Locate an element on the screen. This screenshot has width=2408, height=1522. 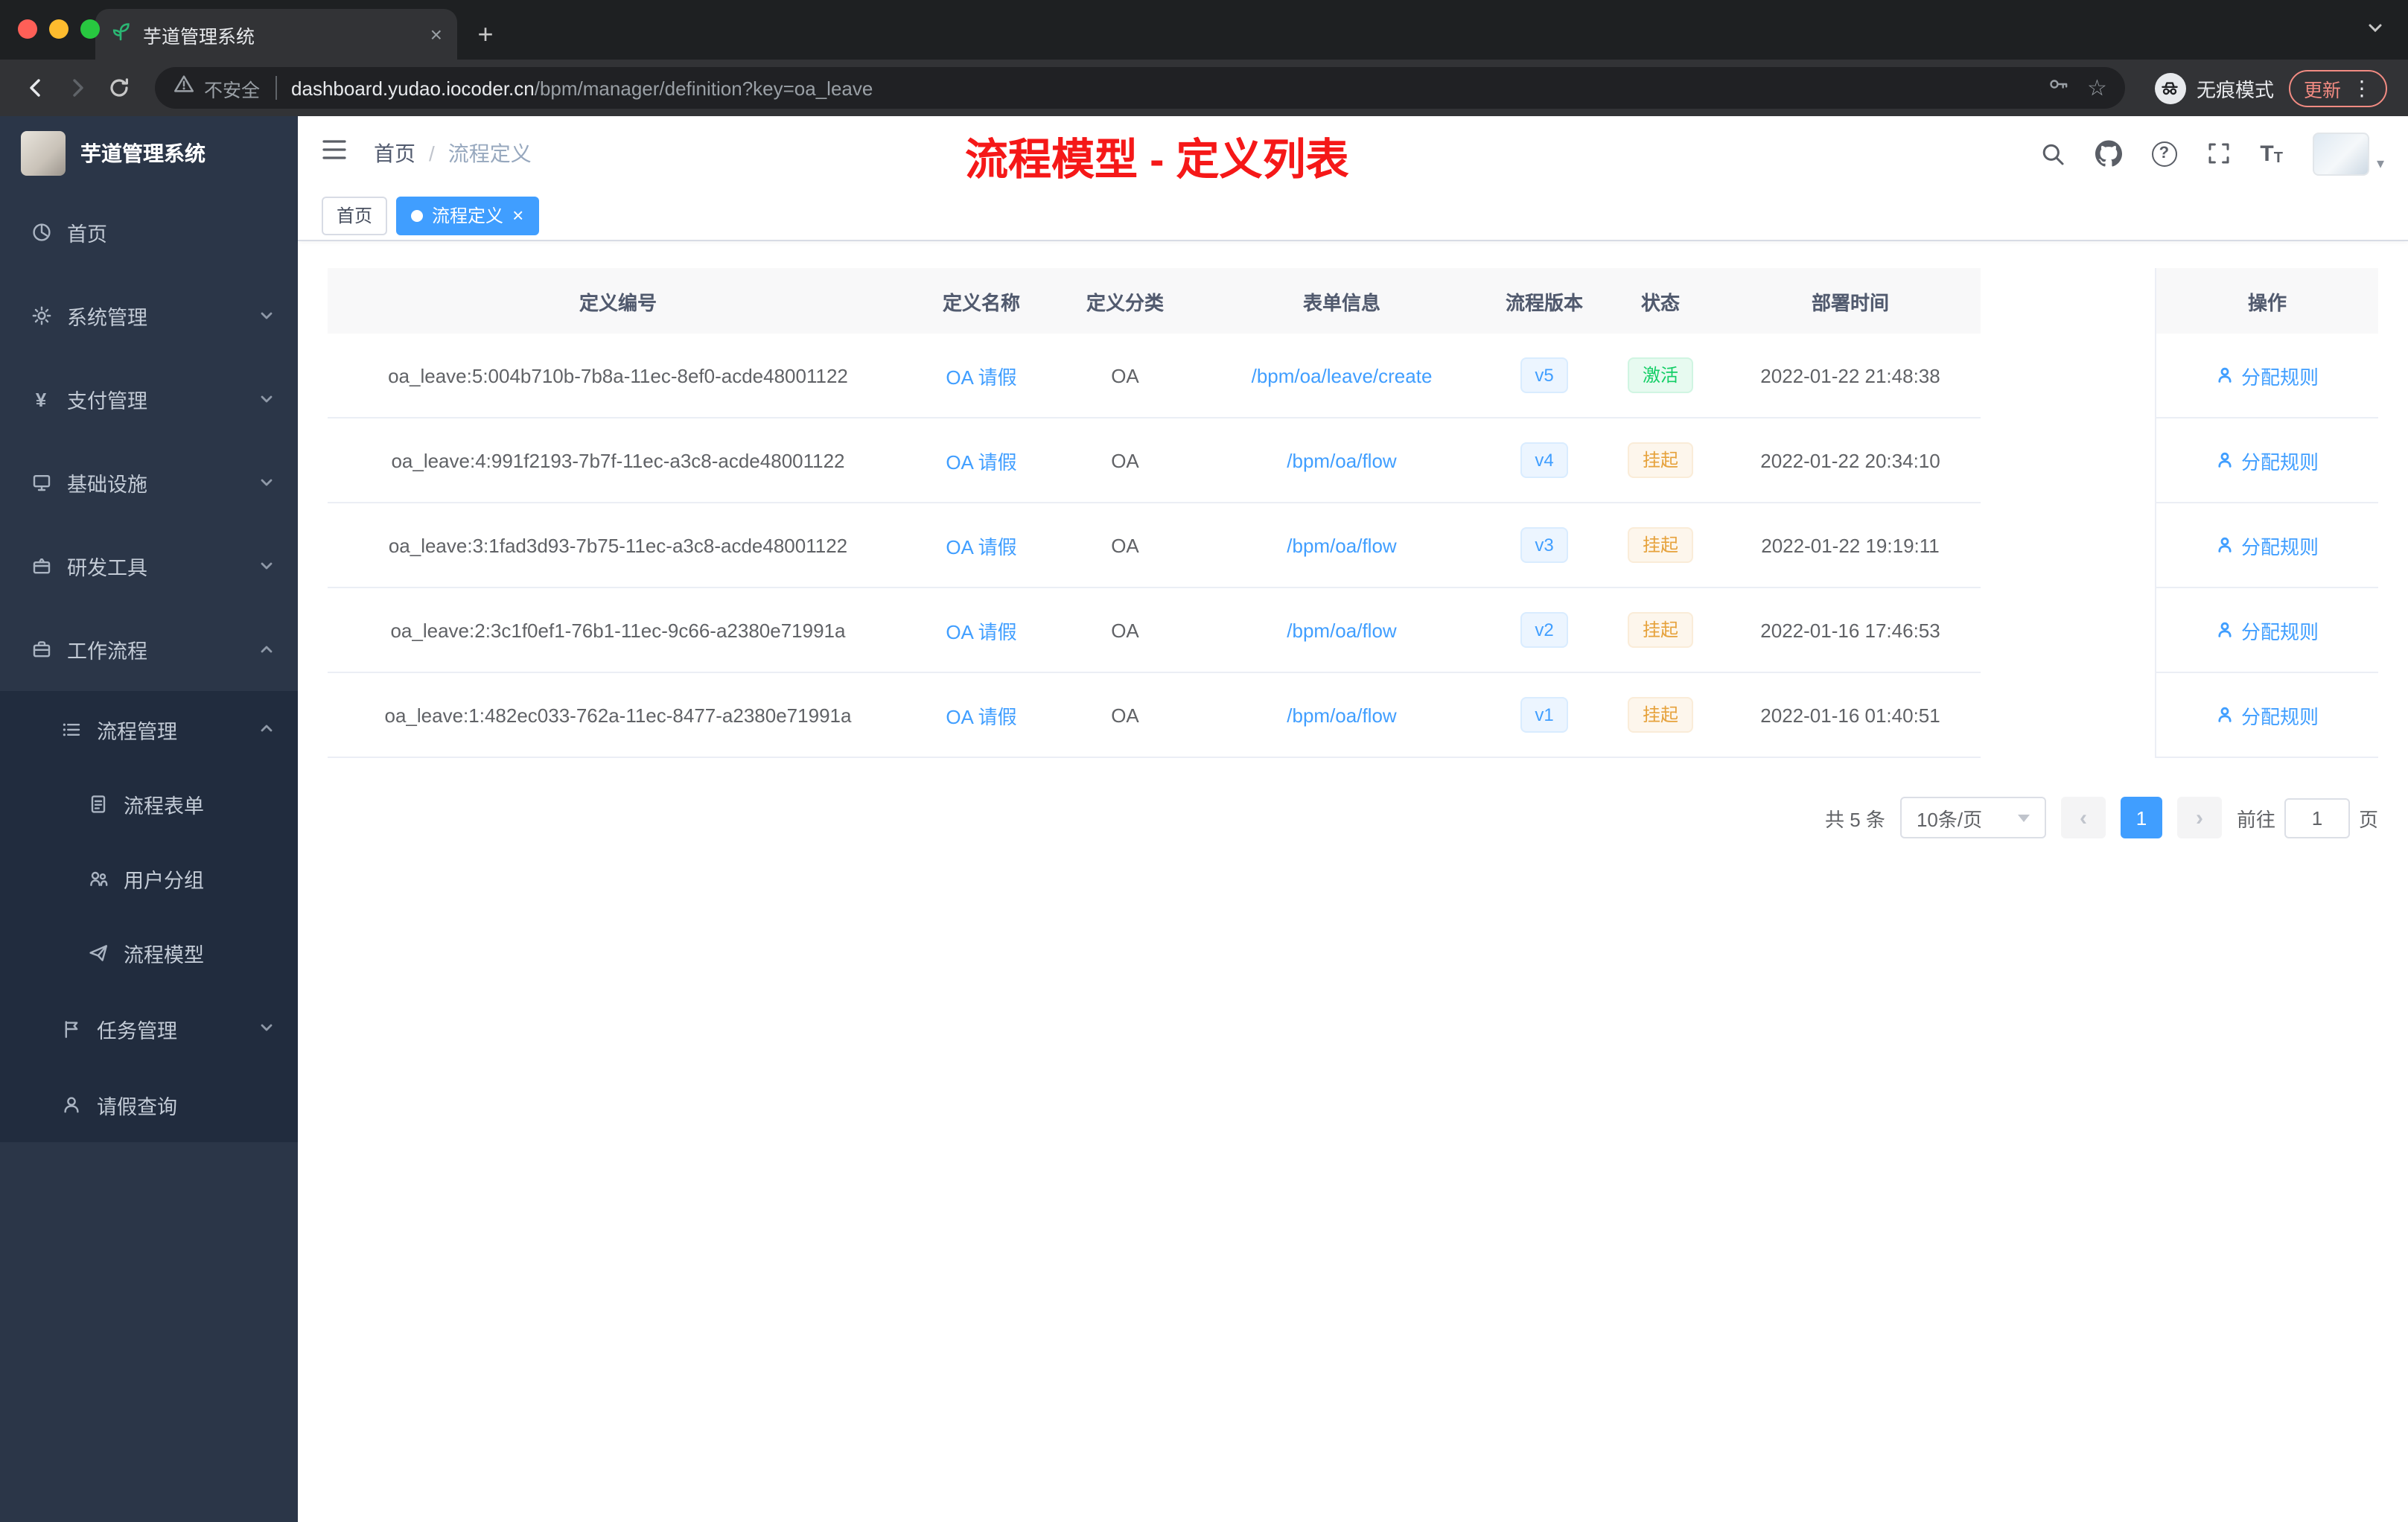
yen-icon: ¥ is located at coordinates (41, 399).